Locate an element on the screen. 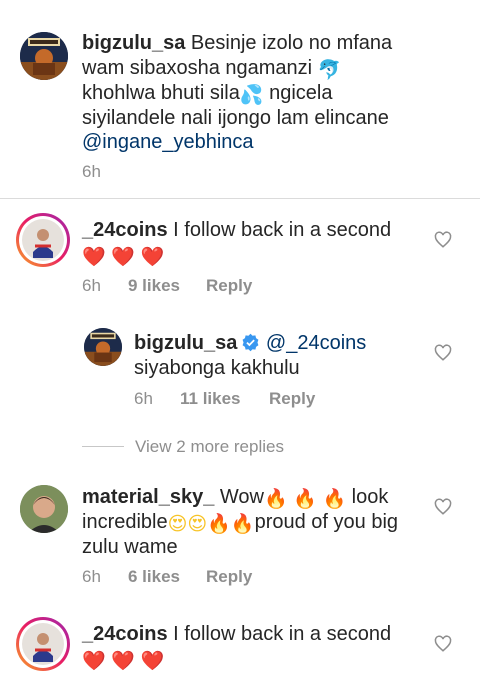 This screenshot has height=680, width=480. likes-count-button: 9 likes is located at coordinates (167, 286).